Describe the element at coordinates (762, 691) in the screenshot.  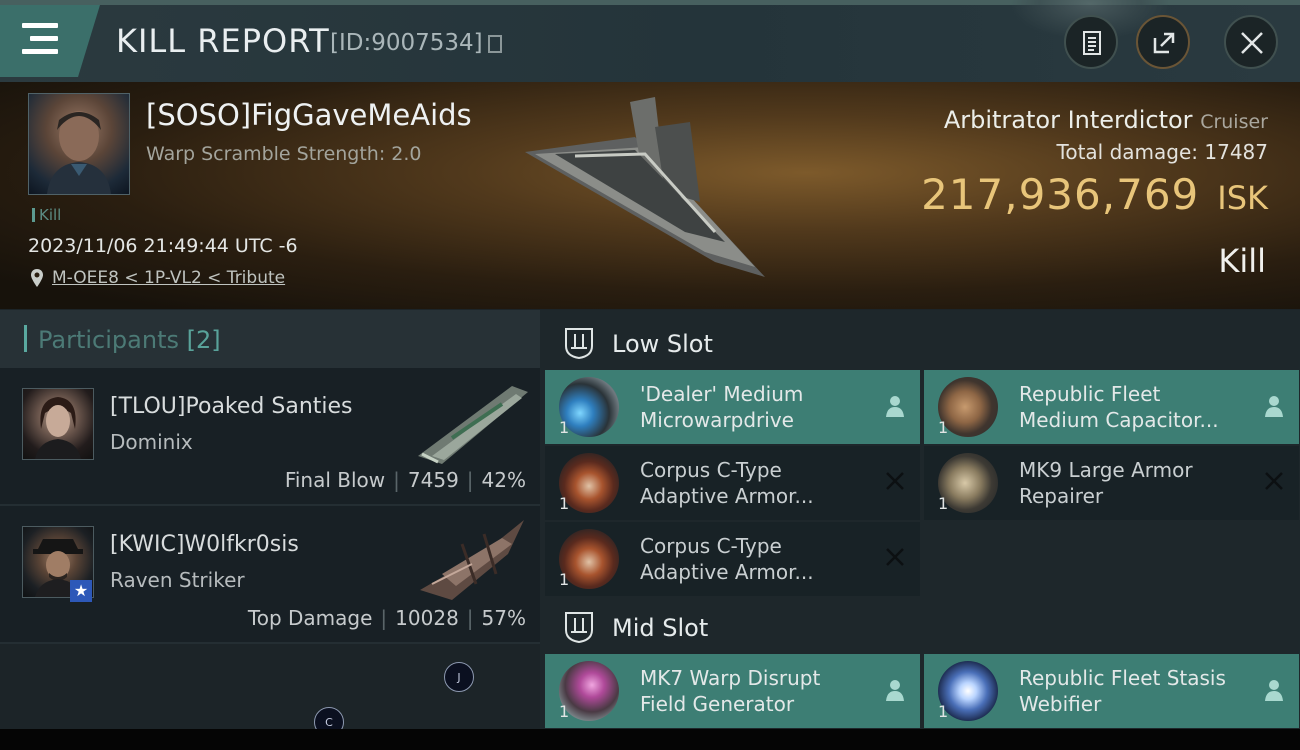
I see `item-name: MK7 Warp Disrupt Field Generator` at that location.